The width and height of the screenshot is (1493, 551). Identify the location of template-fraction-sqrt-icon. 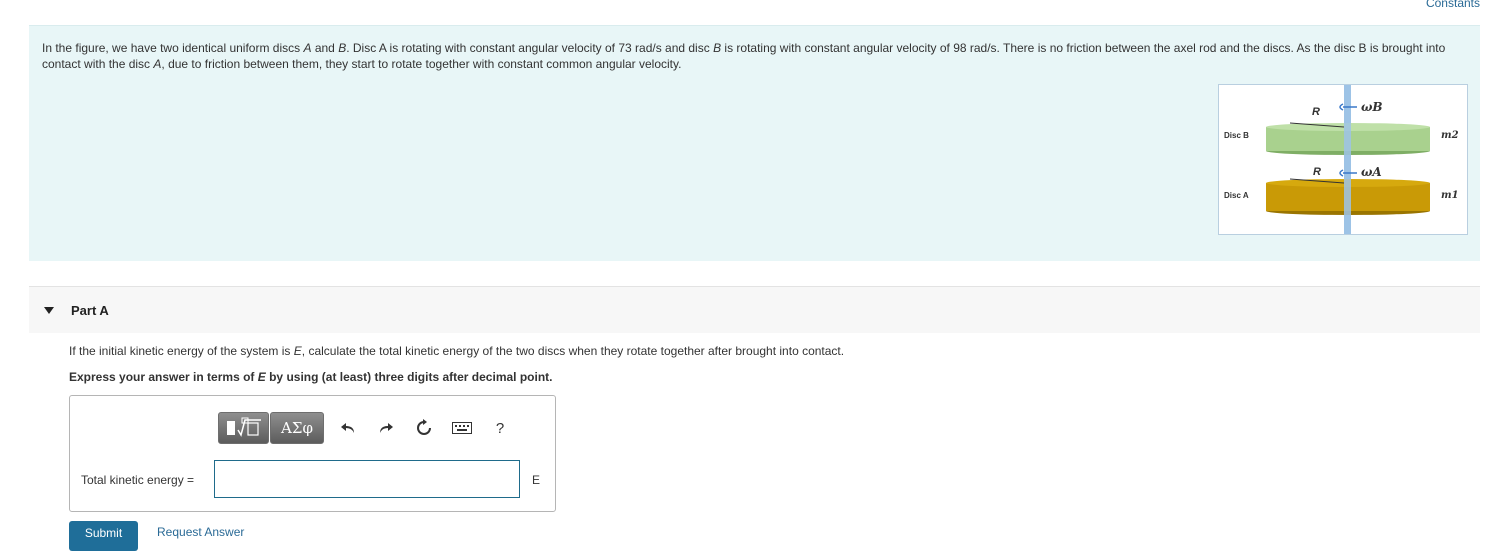
(243, 427).